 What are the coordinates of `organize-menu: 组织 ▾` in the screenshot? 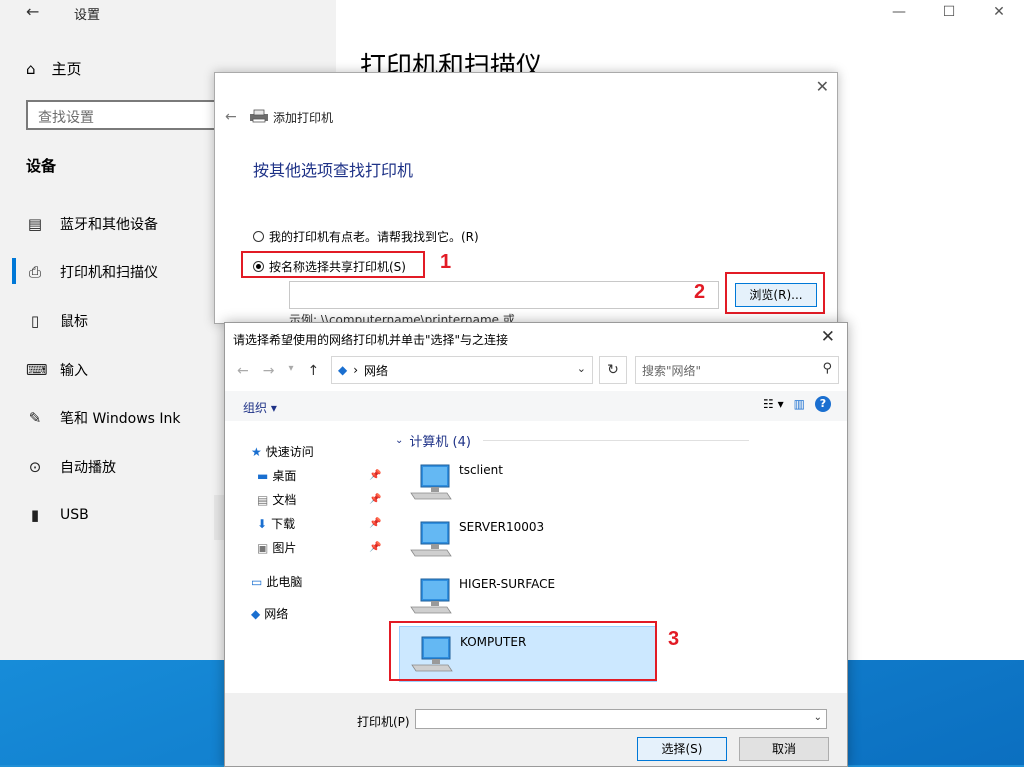 It's located at (260, 407).